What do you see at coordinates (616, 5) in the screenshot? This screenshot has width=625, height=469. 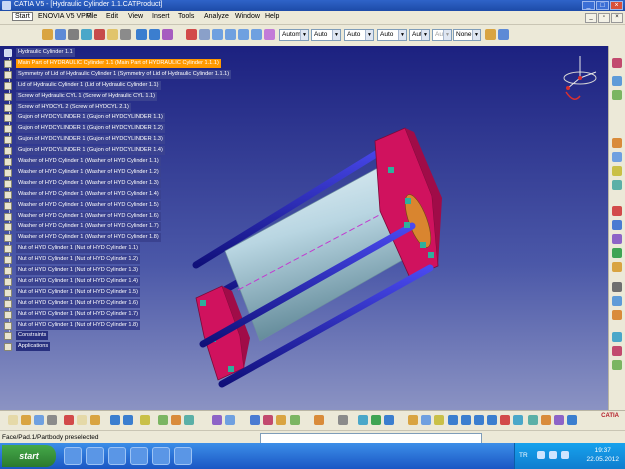 I see `close-button: ×` at bounding box center [616, 5].